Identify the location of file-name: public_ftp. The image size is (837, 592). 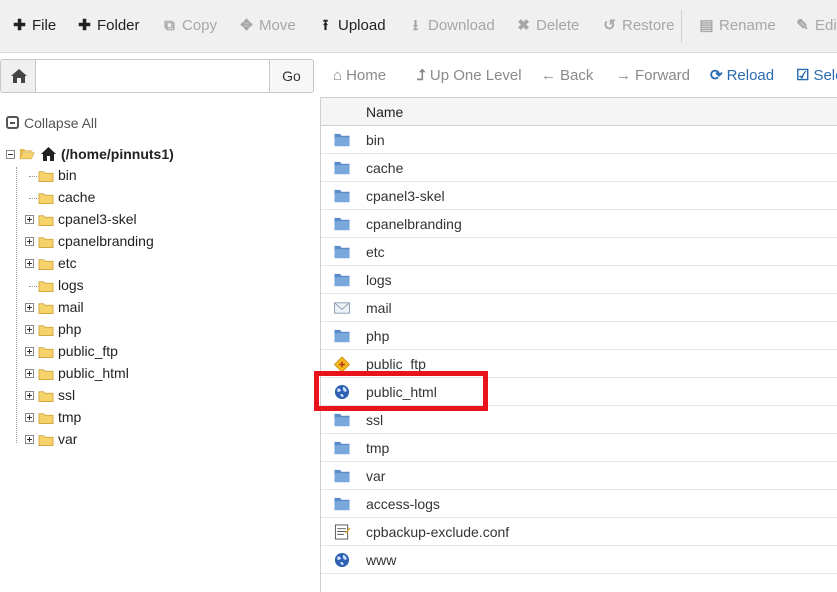
(396, 364).